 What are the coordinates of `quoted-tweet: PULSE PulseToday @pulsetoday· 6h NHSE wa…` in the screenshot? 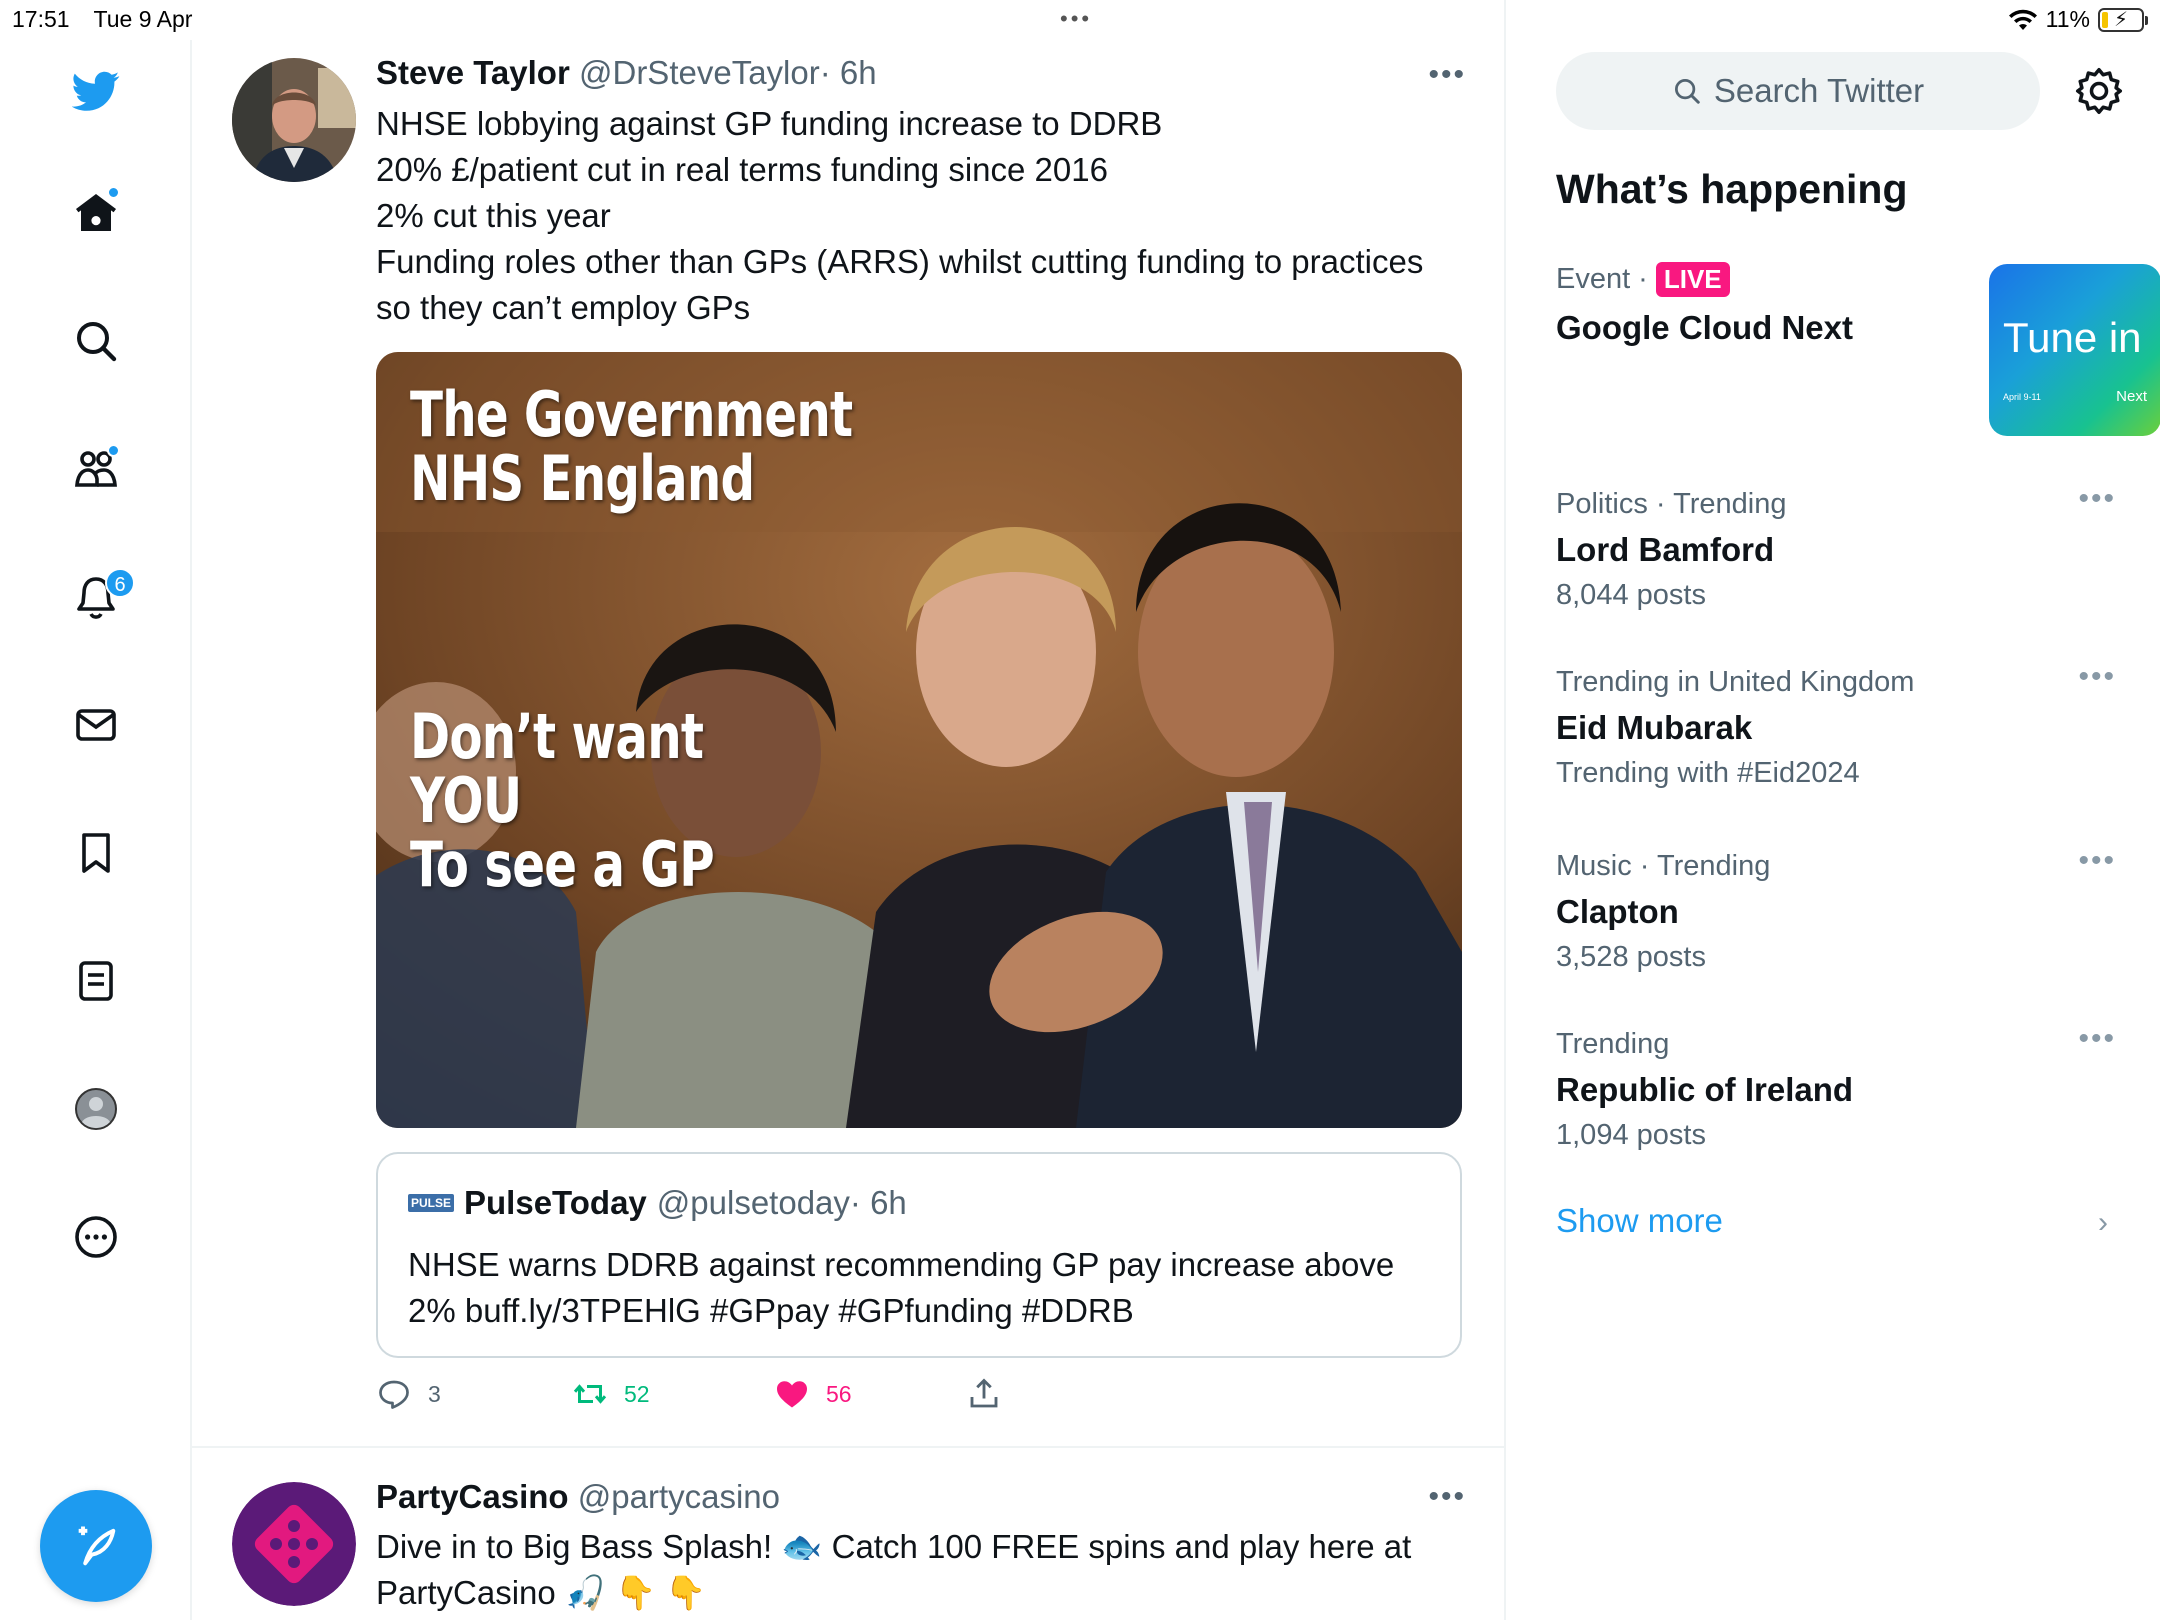 It's located at (919, 1255).